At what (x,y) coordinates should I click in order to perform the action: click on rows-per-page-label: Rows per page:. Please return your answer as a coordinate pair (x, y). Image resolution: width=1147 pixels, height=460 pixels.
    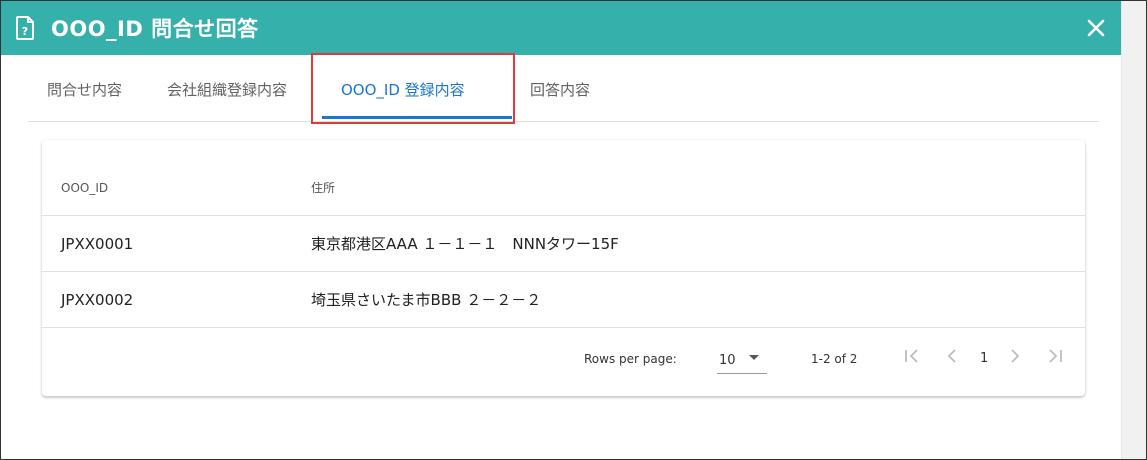
    Looking at the image, I should click on (630, 359).